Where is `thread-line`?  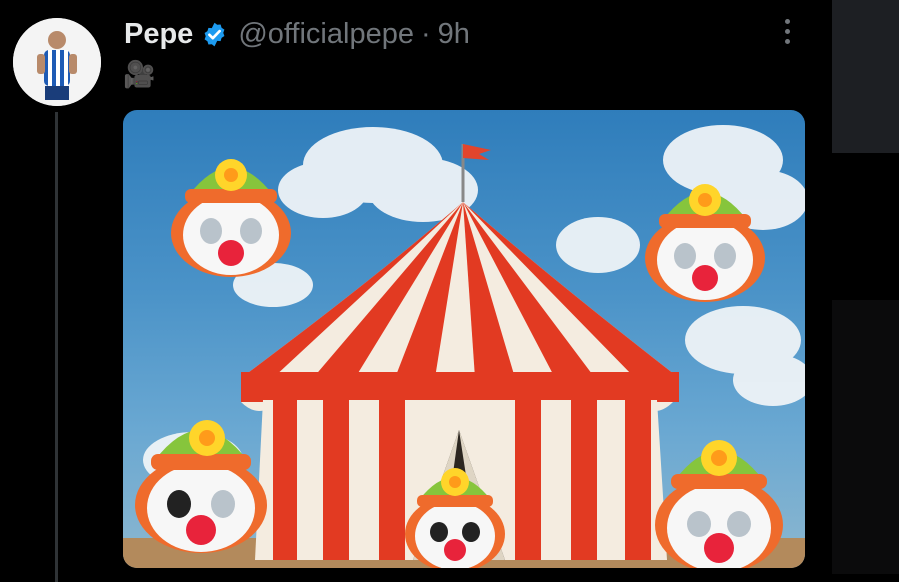
thread-line is located at coordinates (56, 347).